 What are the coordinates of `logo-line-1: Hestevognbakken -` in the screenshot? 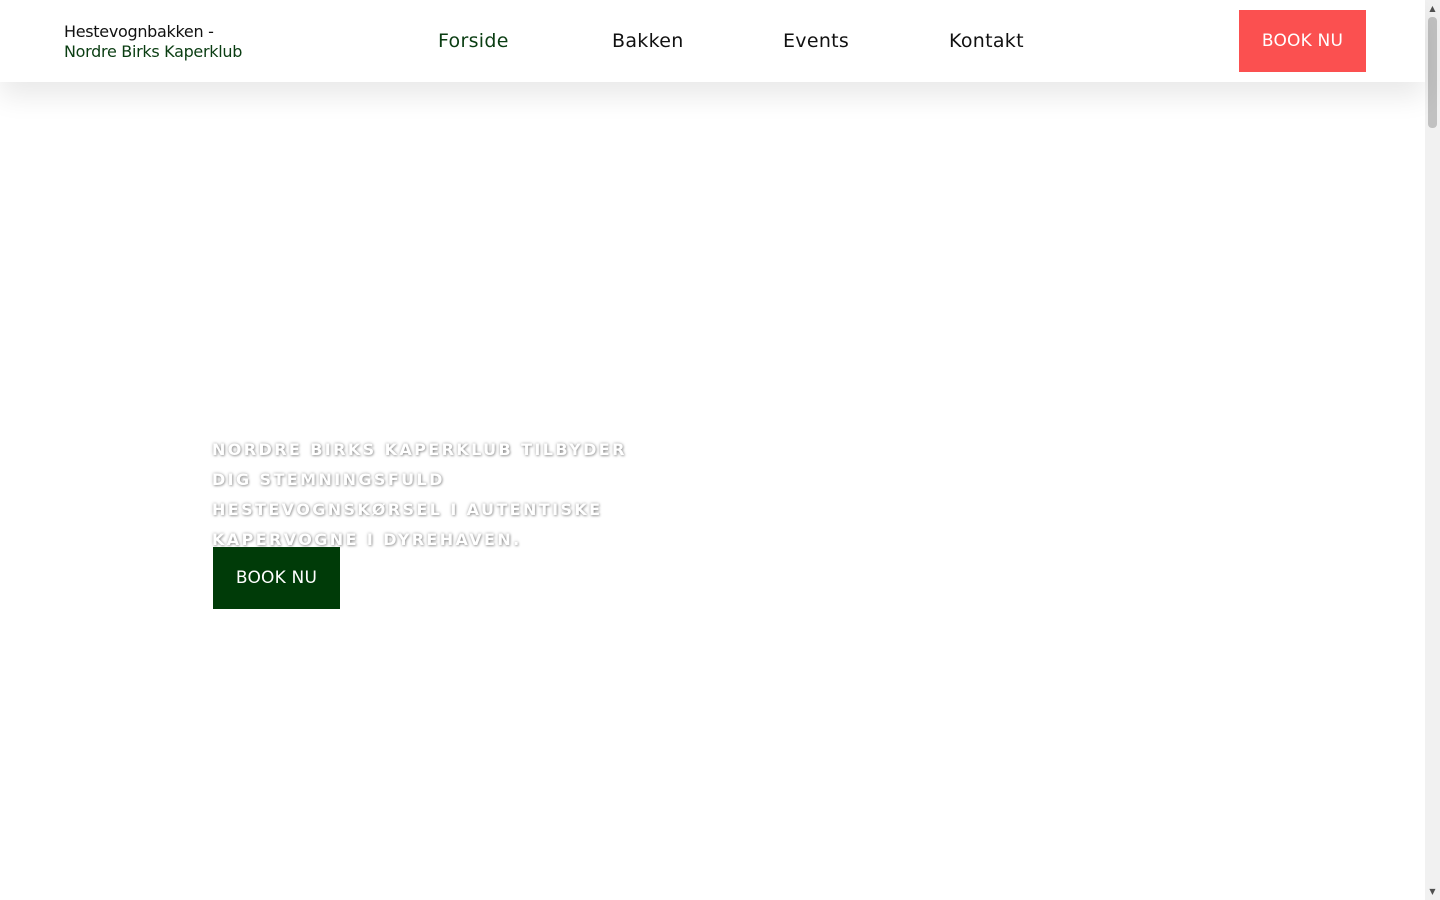 It's located at (139, 31).